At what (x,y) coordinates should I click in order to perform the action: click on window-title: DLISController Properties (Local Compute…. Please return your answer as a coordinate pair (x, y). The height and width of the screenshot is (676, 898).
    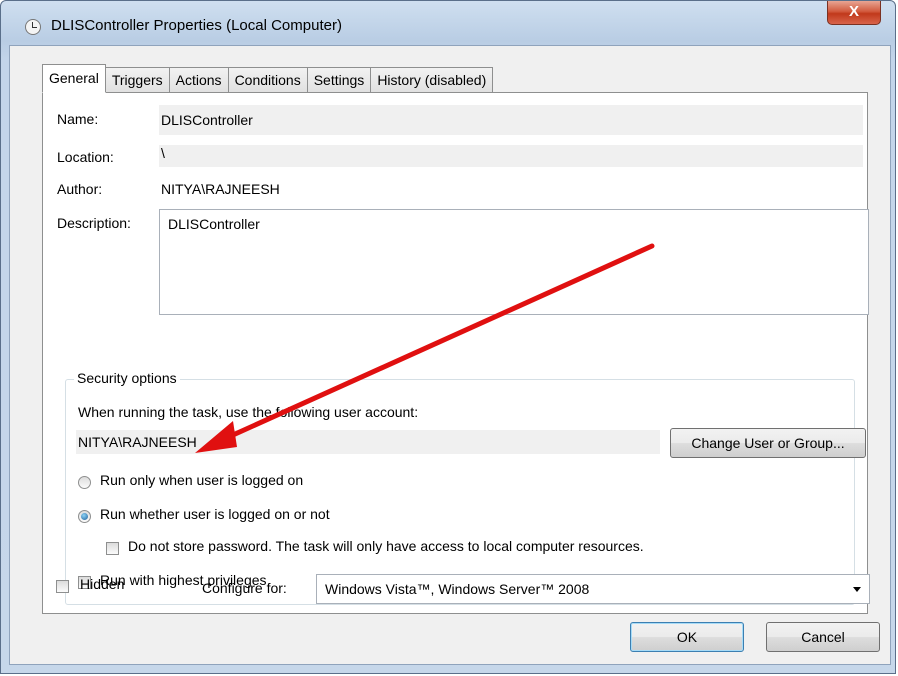
    Looking at the image, I should click on (196, 25).